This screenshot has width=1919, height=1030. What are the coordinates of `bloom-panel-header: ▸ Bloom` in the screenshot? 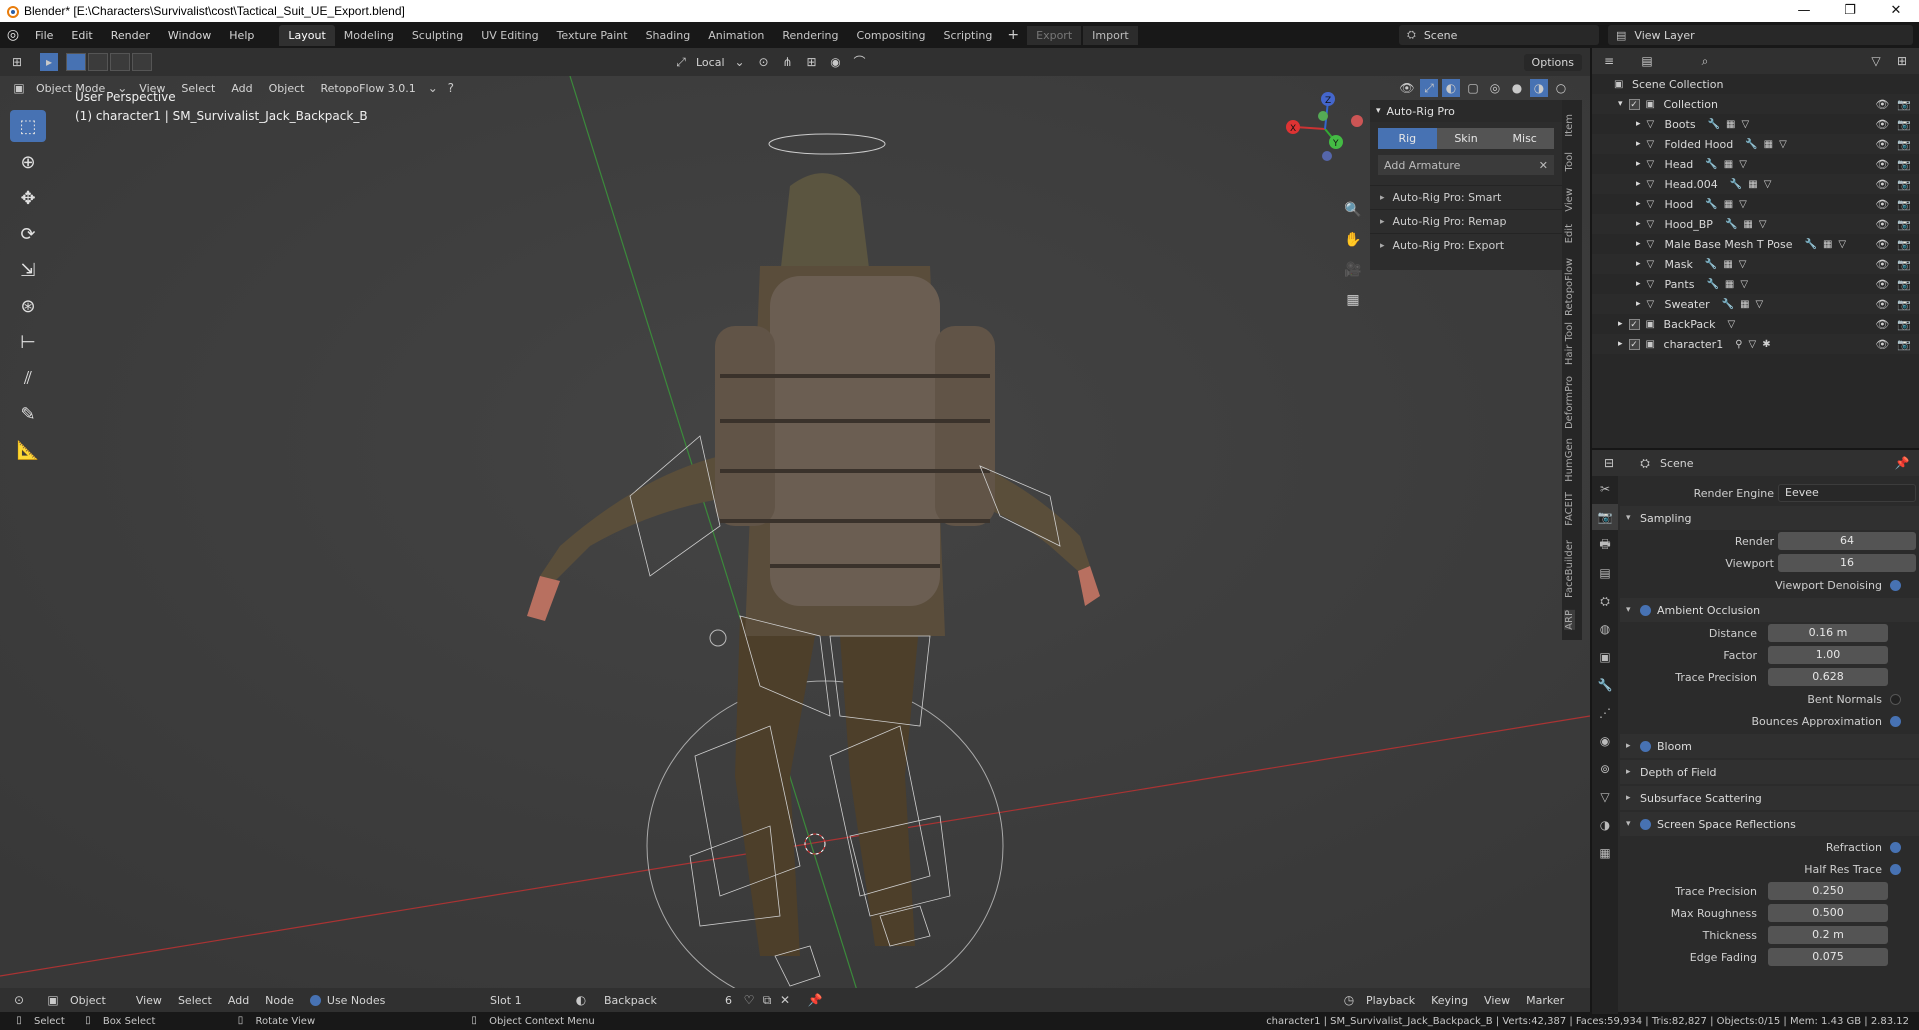 It's located at (1769, 746).